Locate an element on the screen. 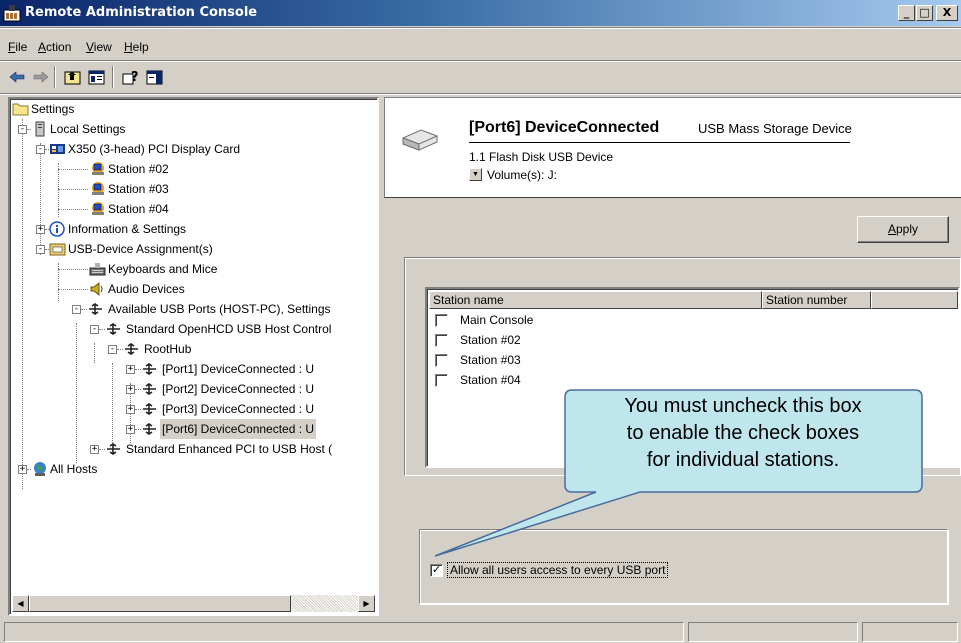 This screenshot has width=961, height=643. title-bar: Remote Administration Console _ □ X is located at coordinates (480, 13).